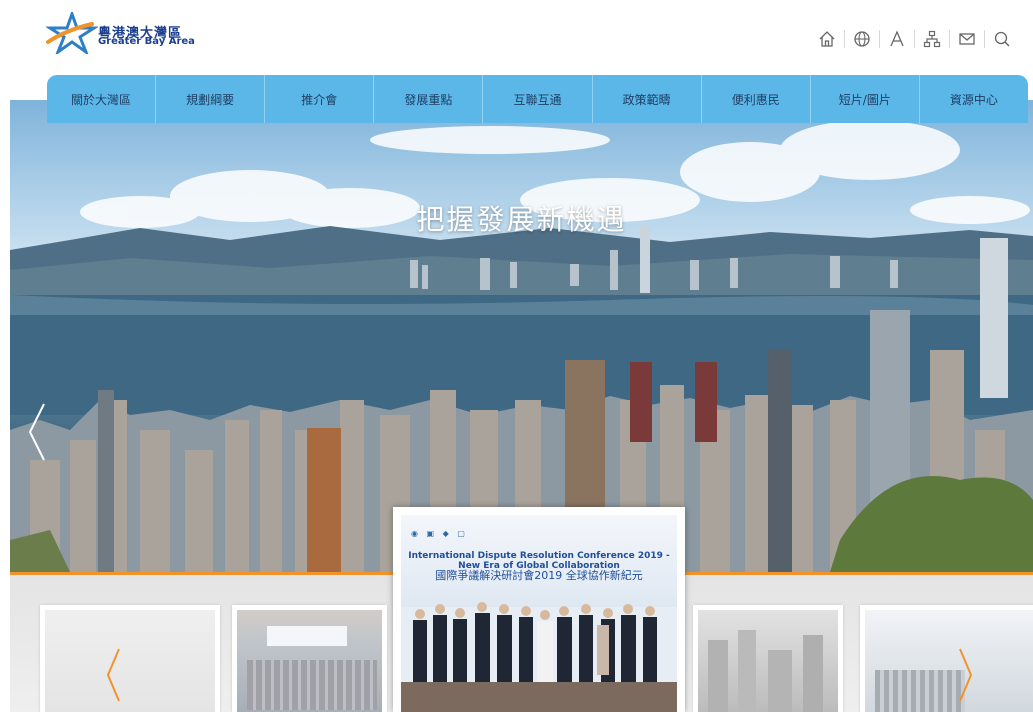 This screenshot has width=1033, height=712. I want to click on gallery-next-arrow, so click(966, 675).